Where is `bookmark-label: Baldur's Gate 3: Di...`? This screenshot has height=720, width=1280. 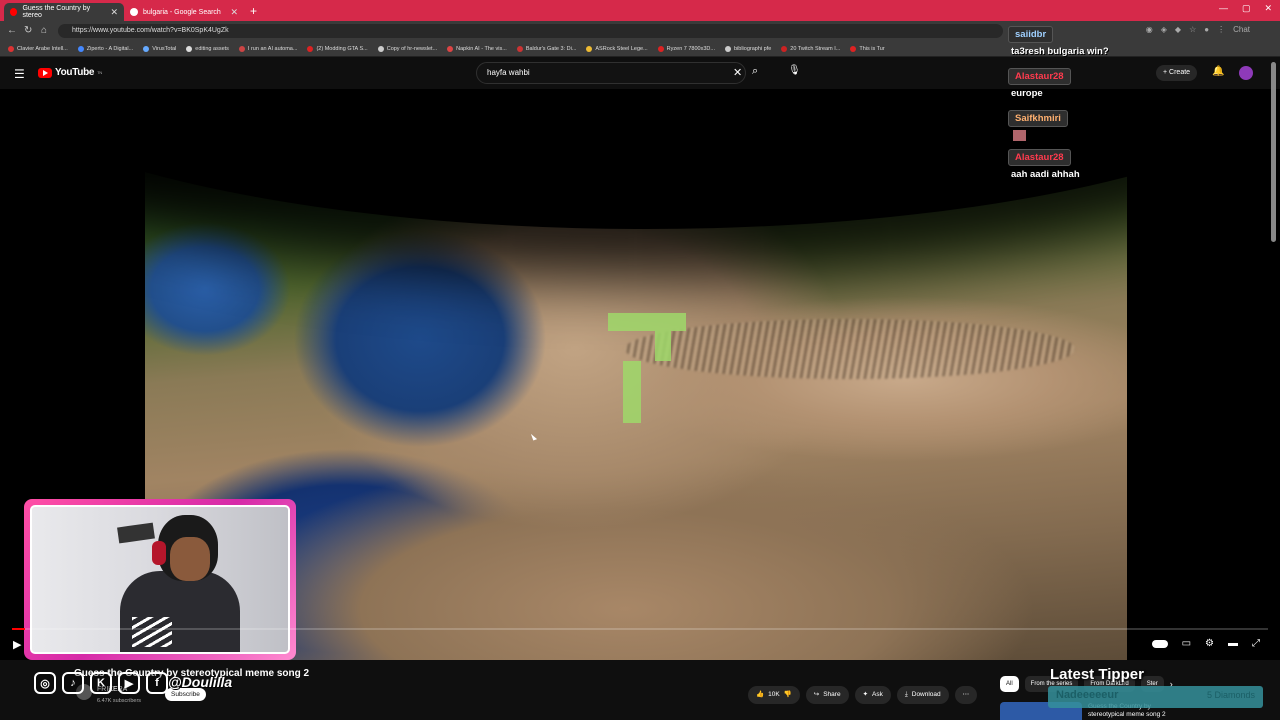
bookmark-label: Baldur's Gate 3: Di... is located at coordinates (551, 48).